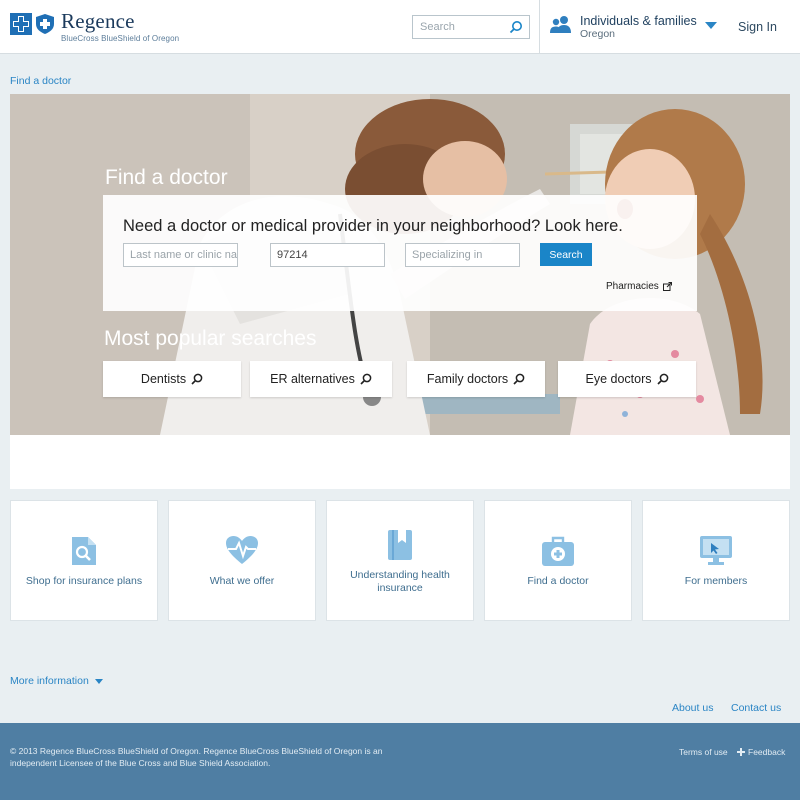  I want to click on terms-of-use-link: Terms of use, so click(703, 752).